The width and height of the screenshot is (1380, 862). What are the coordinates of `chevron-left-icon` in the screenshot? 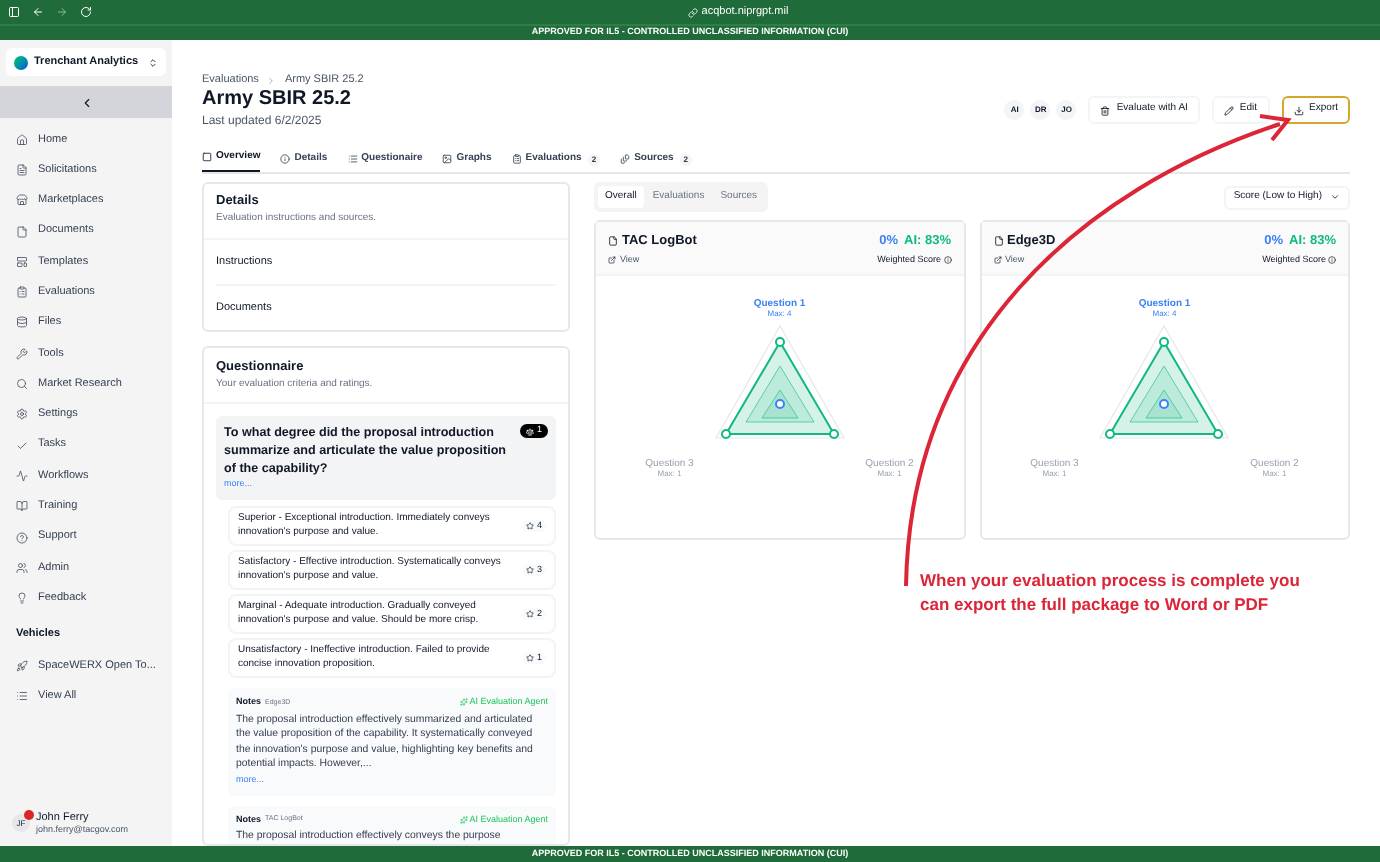 It's located at (86, 102).